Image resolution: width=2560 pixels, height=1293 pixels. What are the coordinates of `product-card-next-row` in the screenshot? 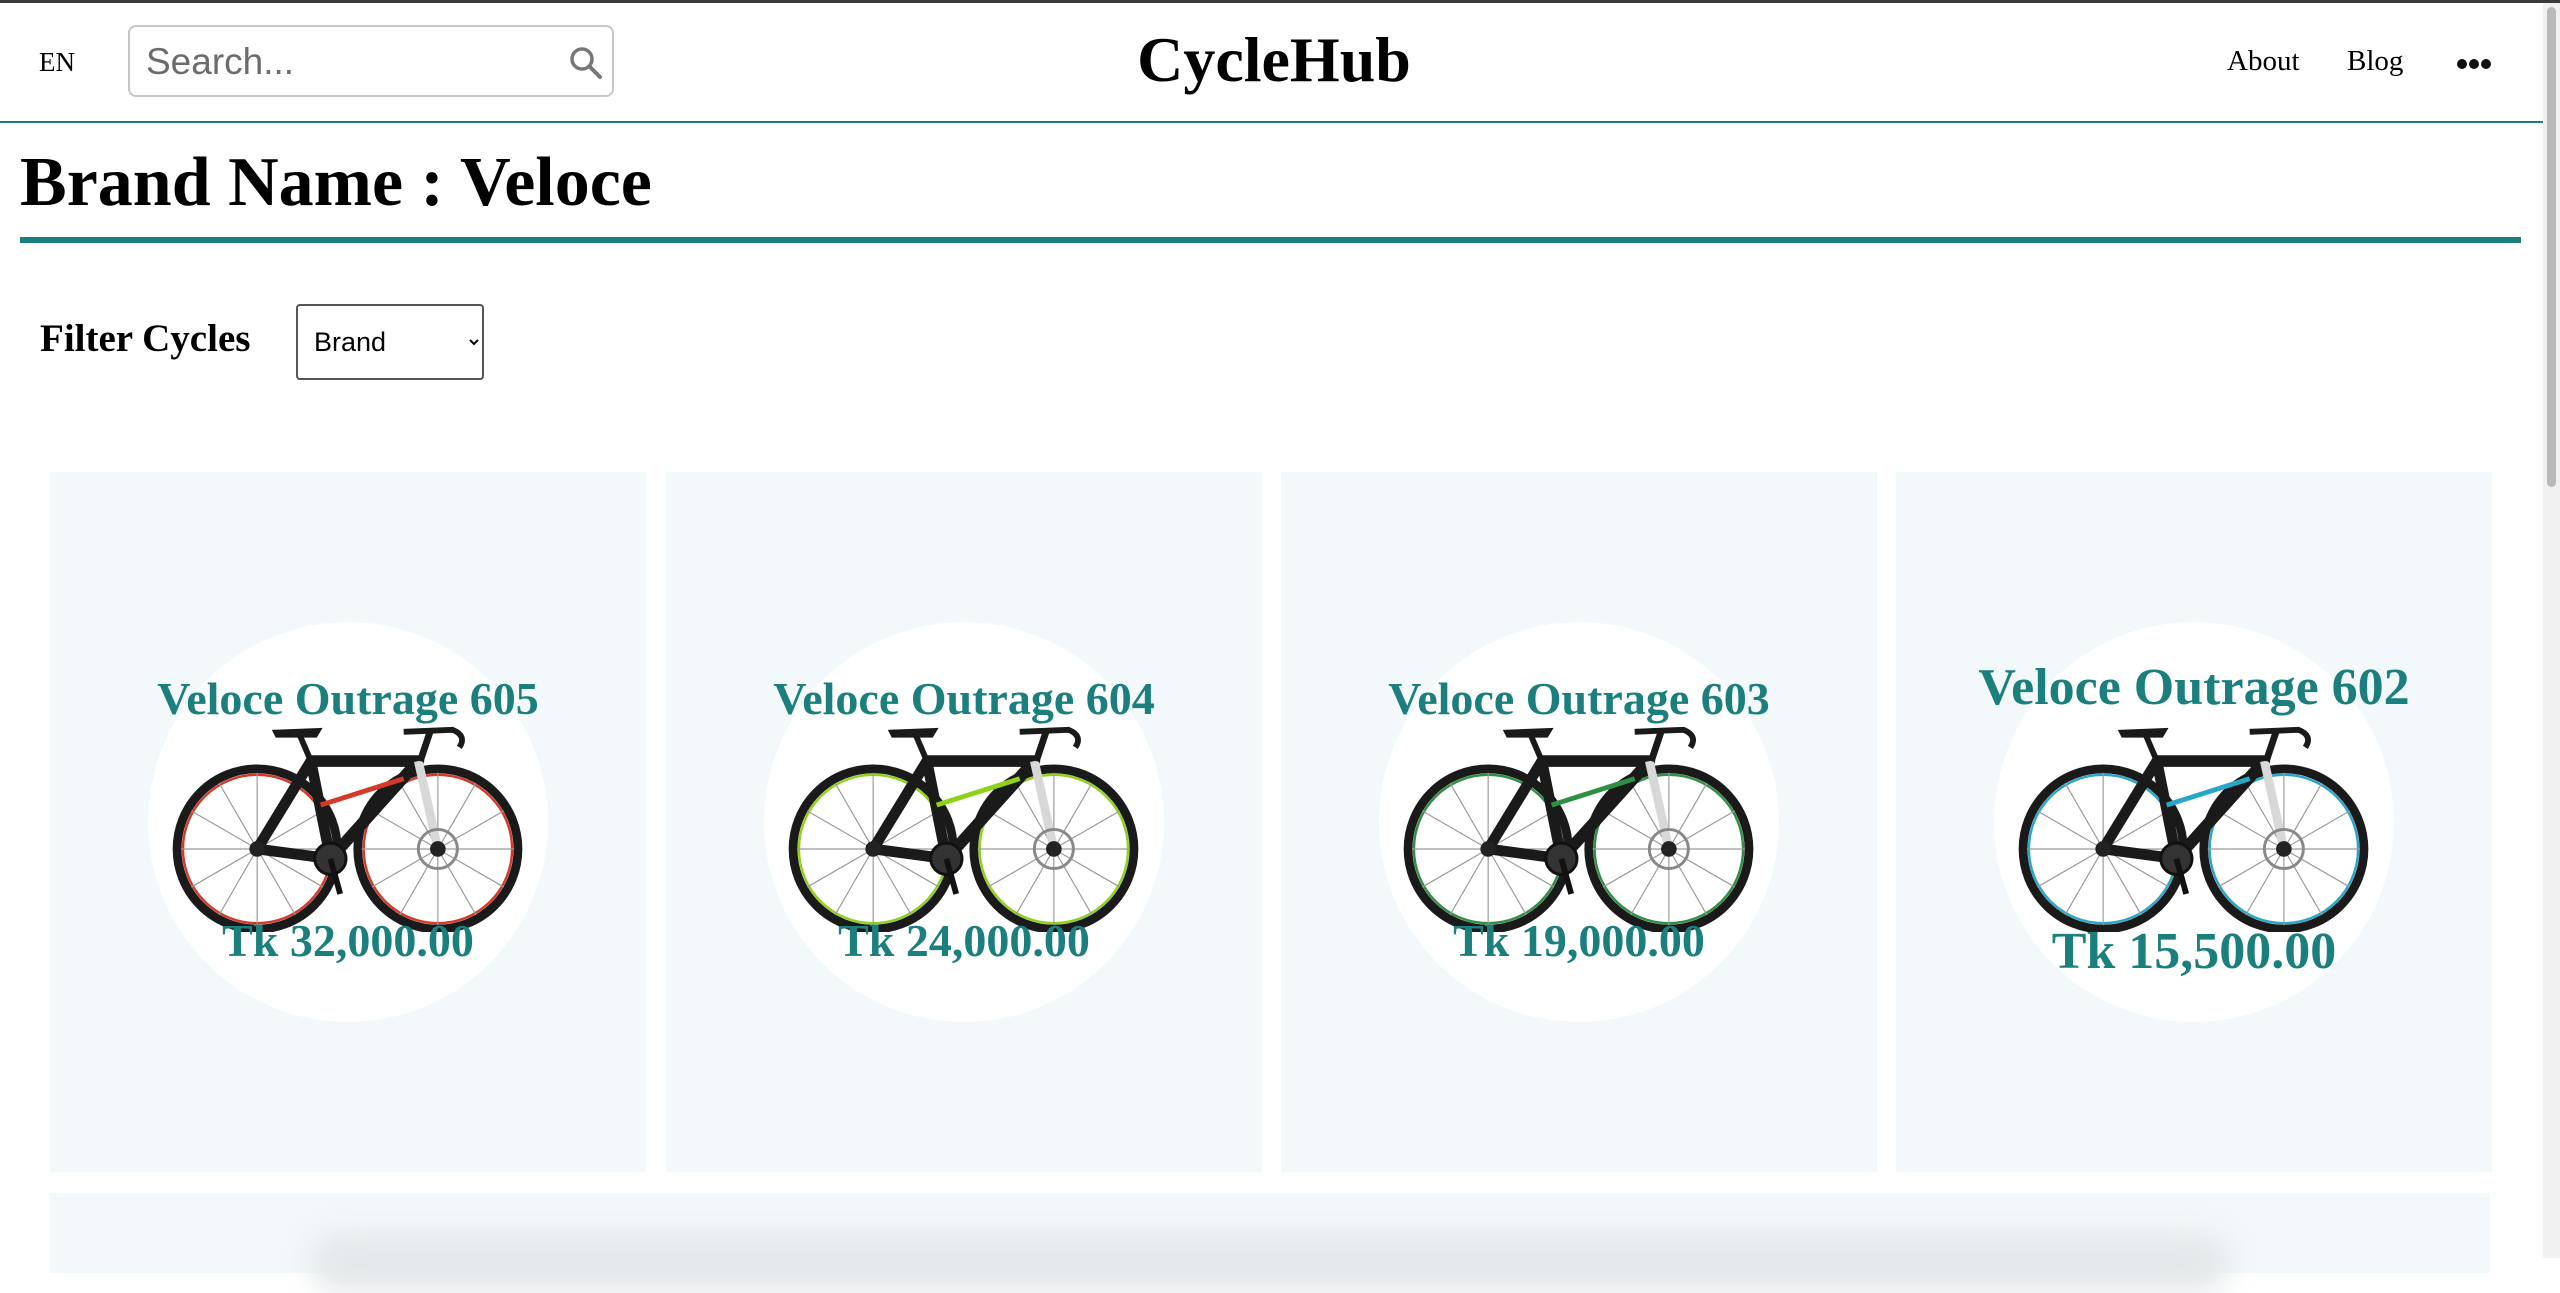 It's located at (1270, 1243).